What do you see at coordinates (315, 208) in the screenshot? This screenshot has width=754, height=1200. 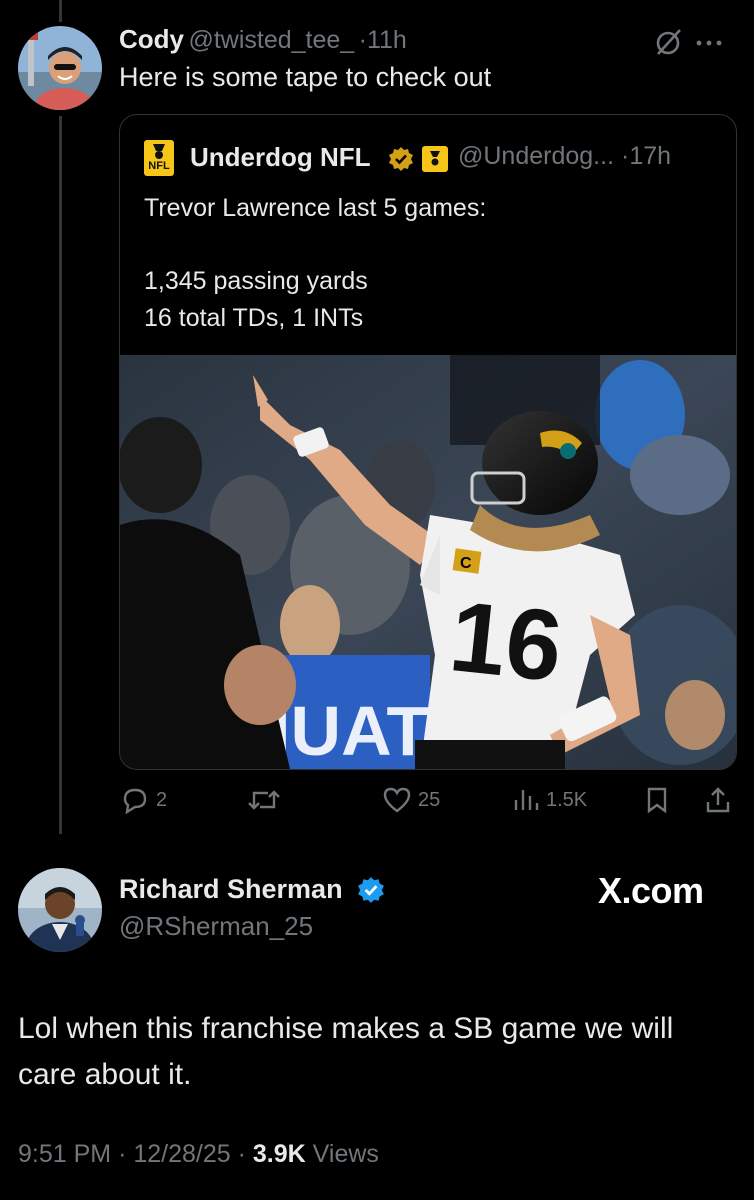 I see `quoted-text-line-1: Trevor Lawrence last 5 games:` at bounding box center [315, 208].